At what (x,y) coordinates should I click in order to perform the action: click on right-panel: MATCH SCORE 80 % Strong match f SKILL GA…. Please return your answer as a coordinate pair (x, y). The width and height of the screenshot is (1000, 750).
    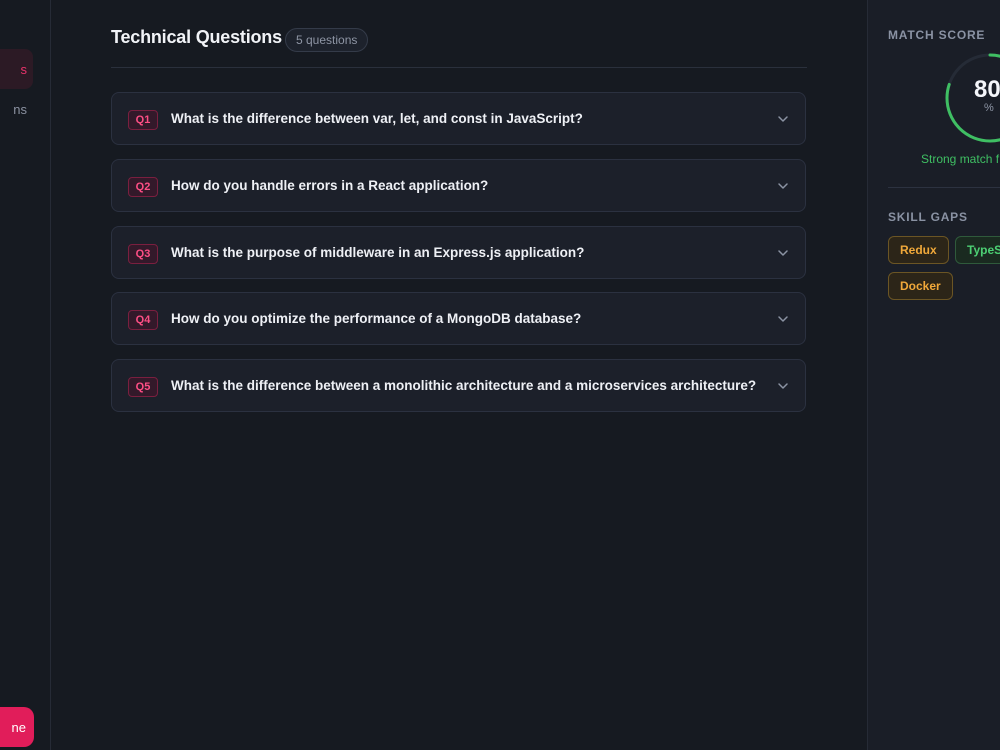
    Looking at the image, I should click on (933, 375).